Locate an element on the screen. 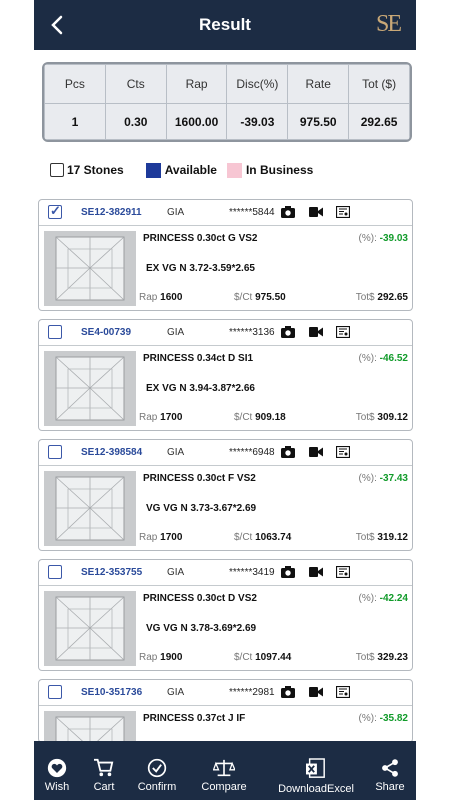 Image resolution: width=450 pixels, height=800 pixels. stone-shape-line: PRINCESS 0.30ct D VS2 is located at coordinates (200, 598).